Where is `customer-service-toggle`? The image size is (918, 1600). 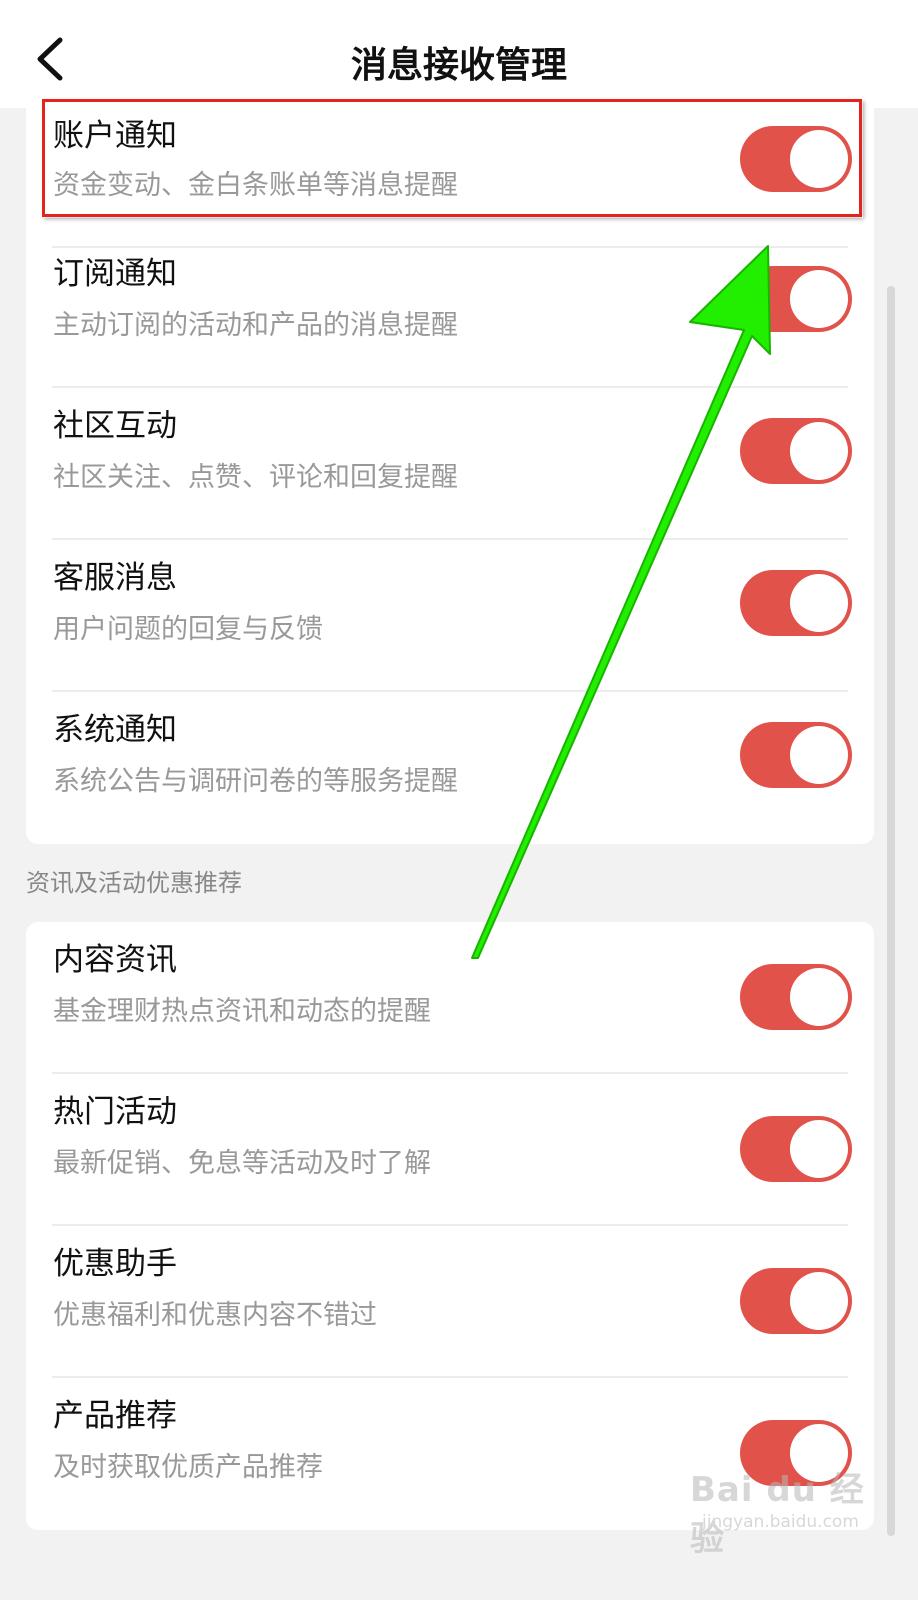
customer-service-toggle is located at coordinates (796, 603).